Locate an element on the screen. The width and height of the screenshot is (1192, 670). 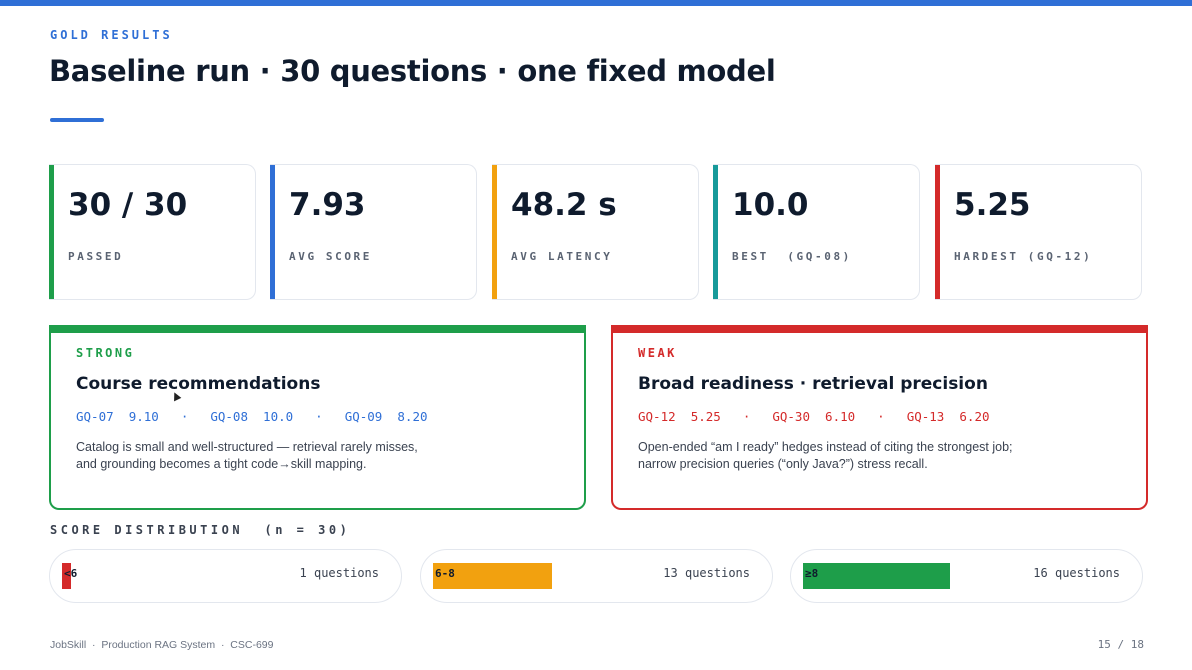
question-id: GQ-13 is located at coordinates (925, 416).